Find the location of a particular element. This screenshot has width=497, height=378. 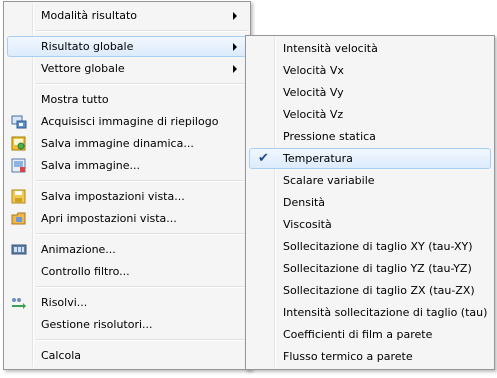

menu-item-label: Sollecitazione di taglio ZX (tau-ZX) is located at coordinates (379, 290).